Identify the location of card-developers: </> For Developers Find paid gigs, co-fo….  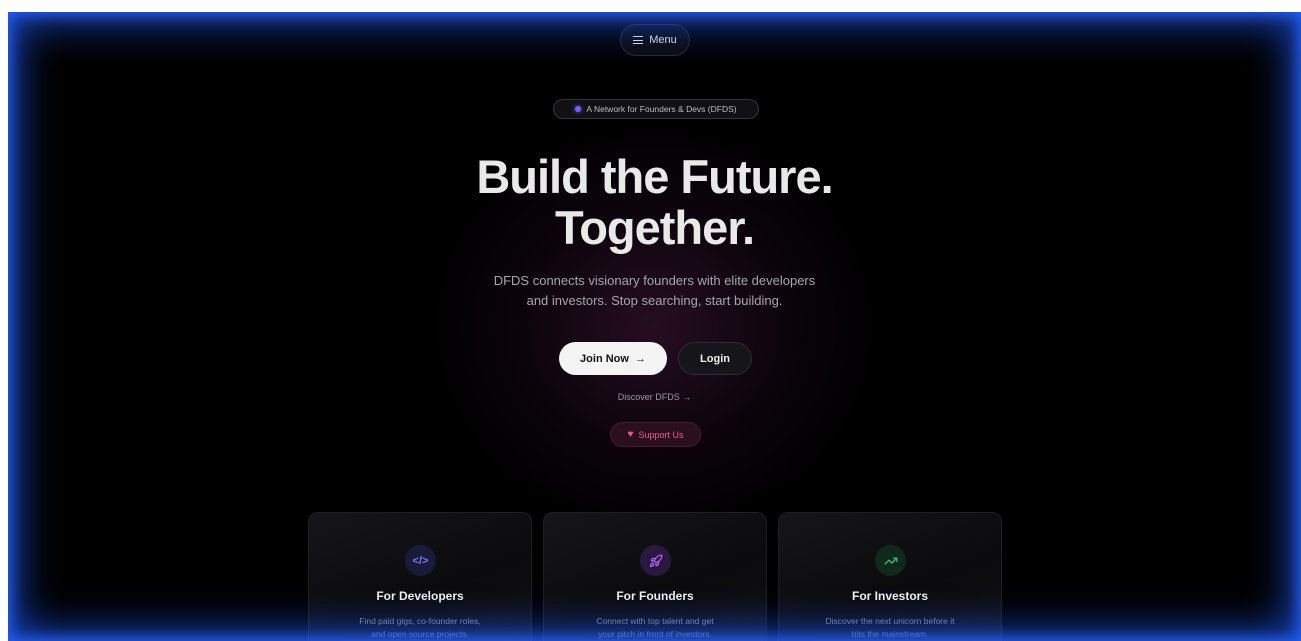
(420, 576).